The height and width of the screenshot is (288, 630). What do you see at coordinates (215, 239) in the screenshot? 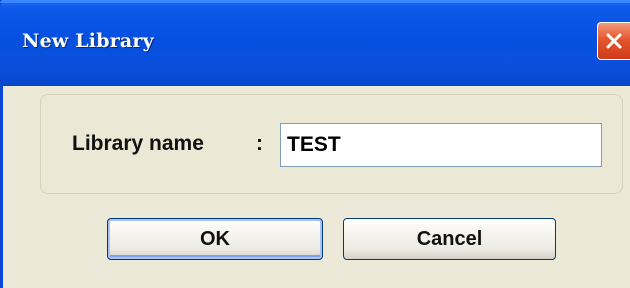
I see `ok-button: OK` at bounding box center [215, 239].